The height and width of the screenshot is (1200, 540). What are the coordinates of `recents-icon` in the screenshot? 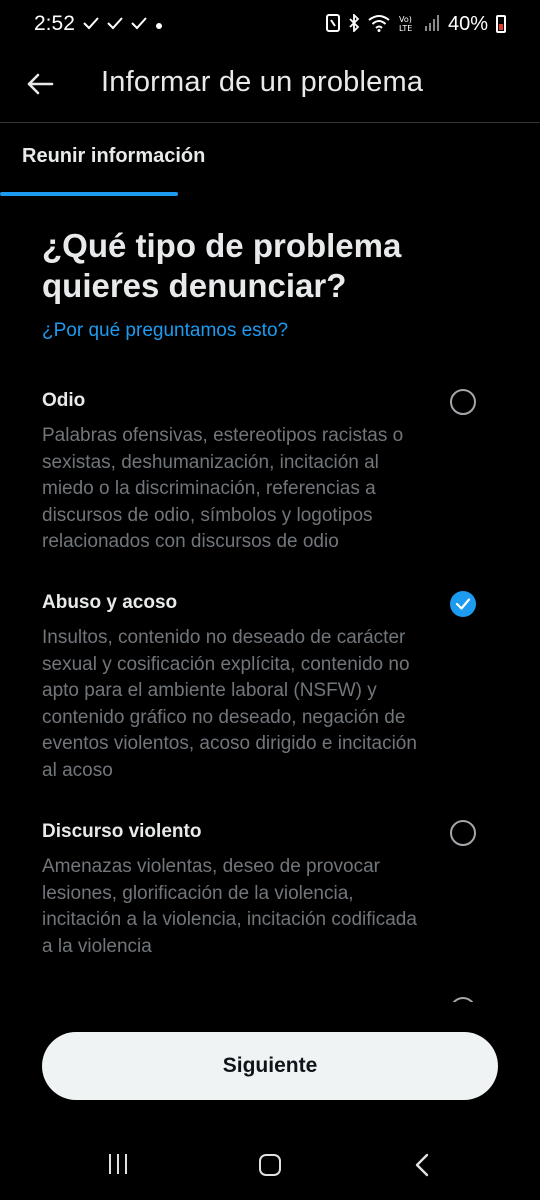 It's located at (120, 1165).